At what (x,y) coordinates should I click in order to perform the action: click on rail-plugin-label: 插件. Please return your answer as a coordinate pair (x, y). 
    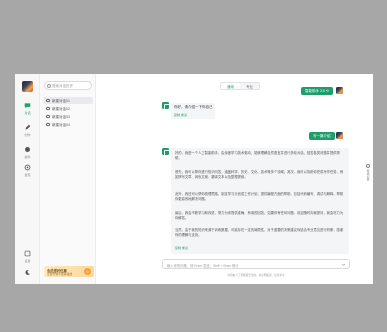
    Looking at the image, I should click on (27, 157).